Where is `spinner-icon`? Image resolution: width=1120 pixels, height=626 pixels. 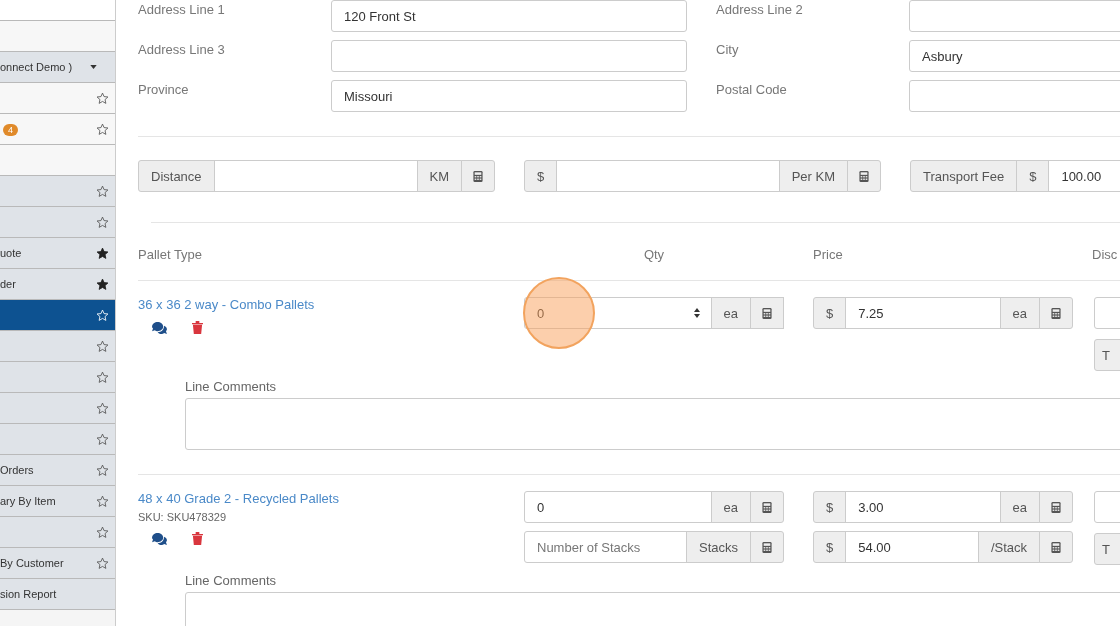 spinner-icon is located at coordinates (696, 313).